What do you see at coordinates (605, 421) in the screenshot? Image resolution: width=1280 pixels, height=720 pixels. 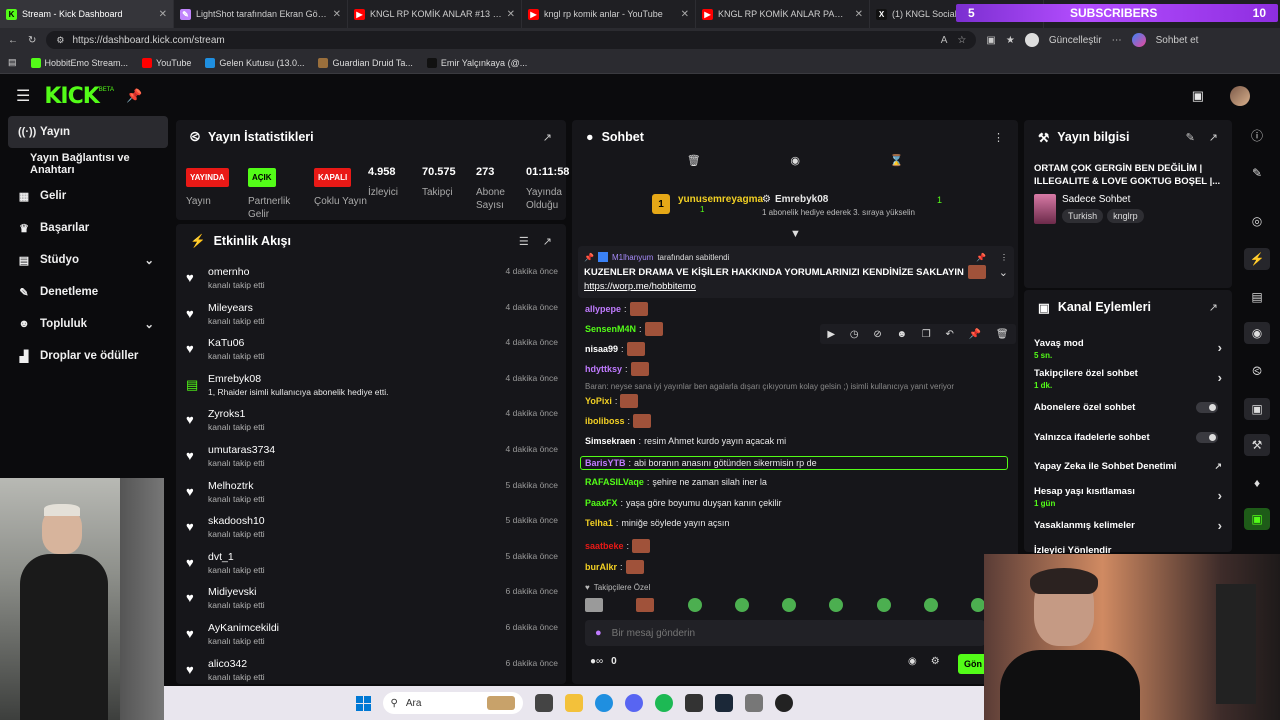 I see `chat-username: iboliboss` at bounding box center [605, 421].